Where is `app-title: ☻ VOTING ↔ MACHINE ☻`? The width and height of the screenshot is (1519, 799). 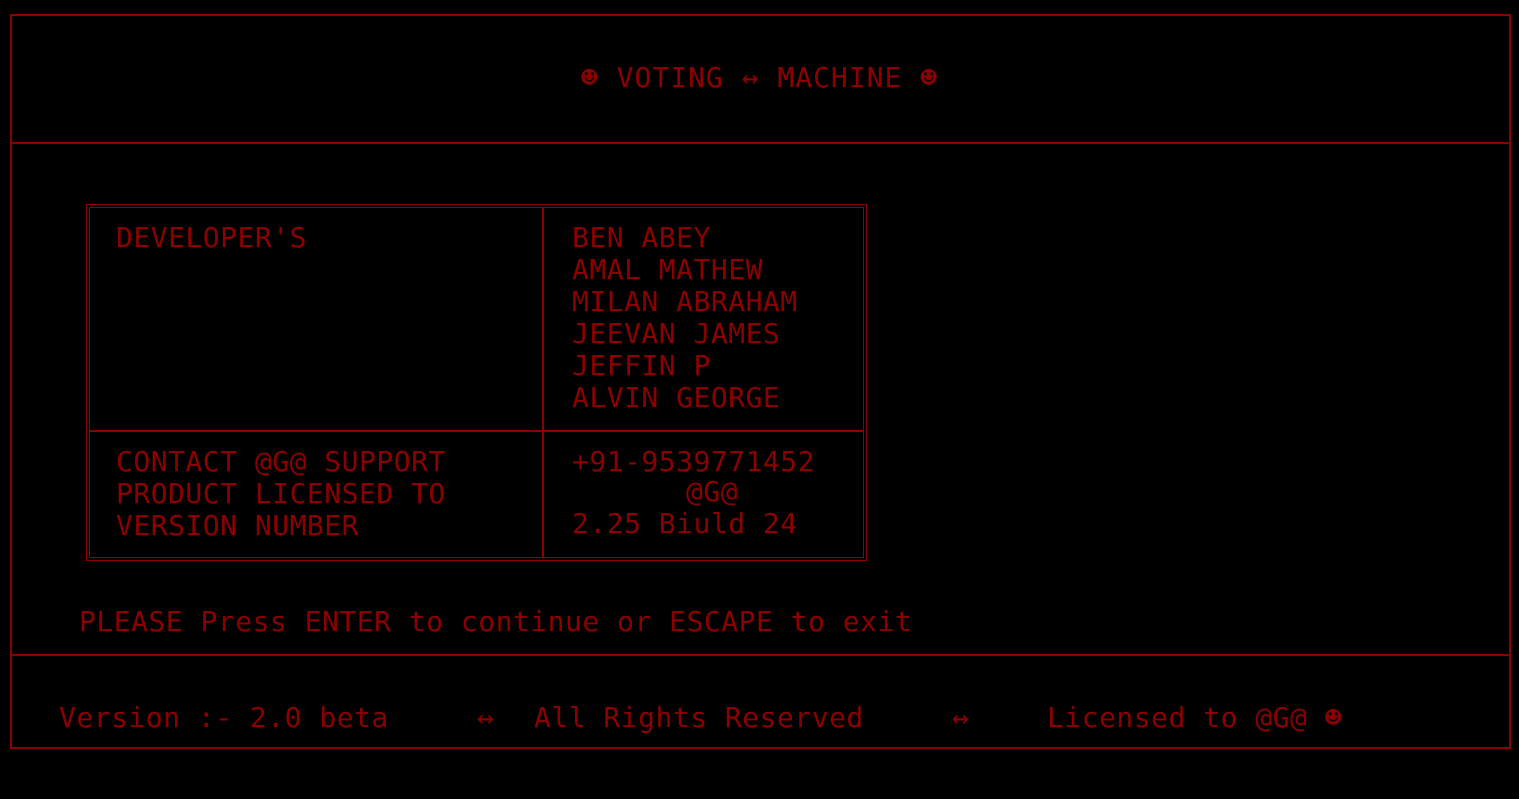
app-title: ☻ VOTING ↔ MACHINE ☻ is located at coordinates (759, 77).